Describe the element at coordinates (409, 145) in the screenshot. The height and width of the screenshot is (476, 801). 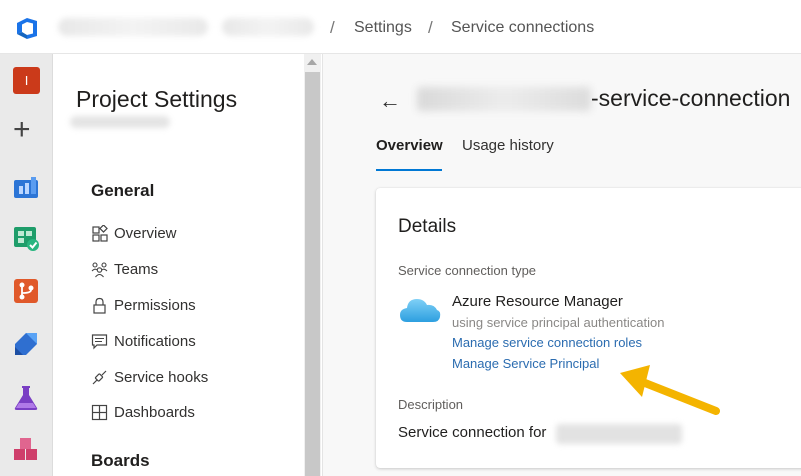
I see `tab-overview: Overview` at that location.